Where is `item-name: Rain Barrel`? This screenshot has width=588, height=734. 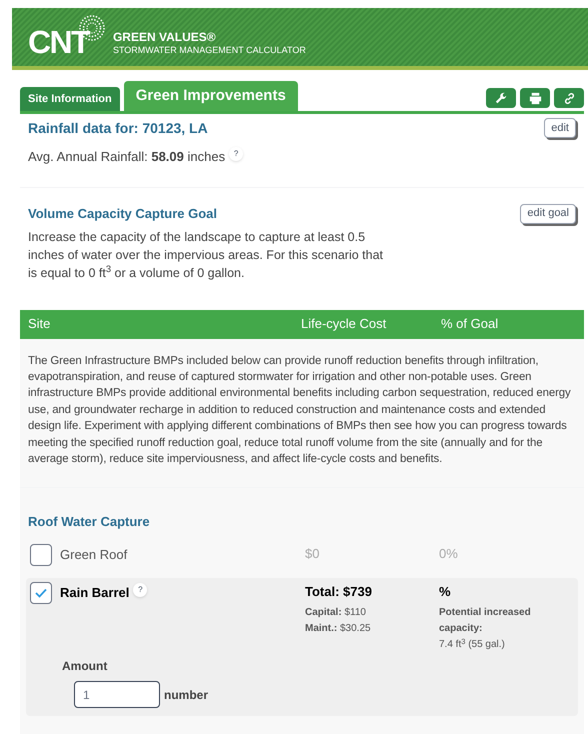 item-name: Rain Barrel is located at coordinates (95, 593).